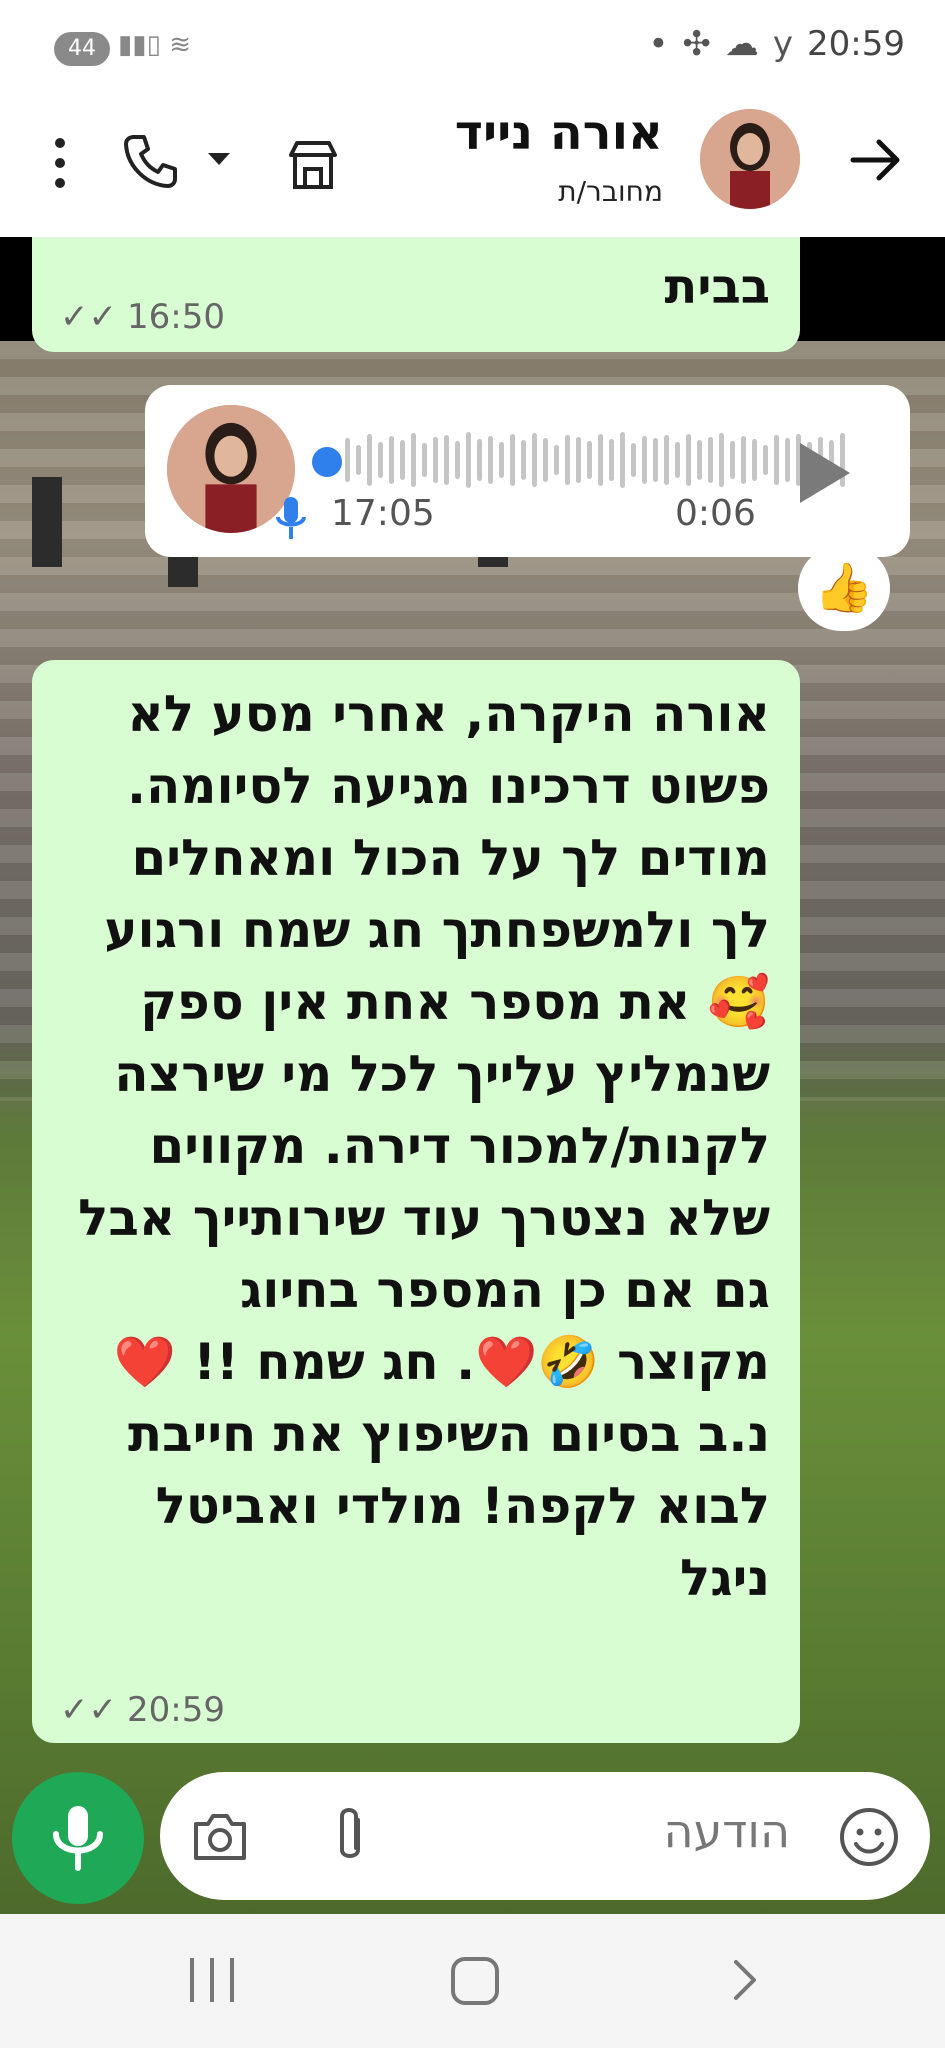 Image resolution: width=945 pixels, height=2048 pixels. What do you see at coordinates (220, 1836) in the screenshot?
I see `camera-icon` at bounding box center [220, 1836].